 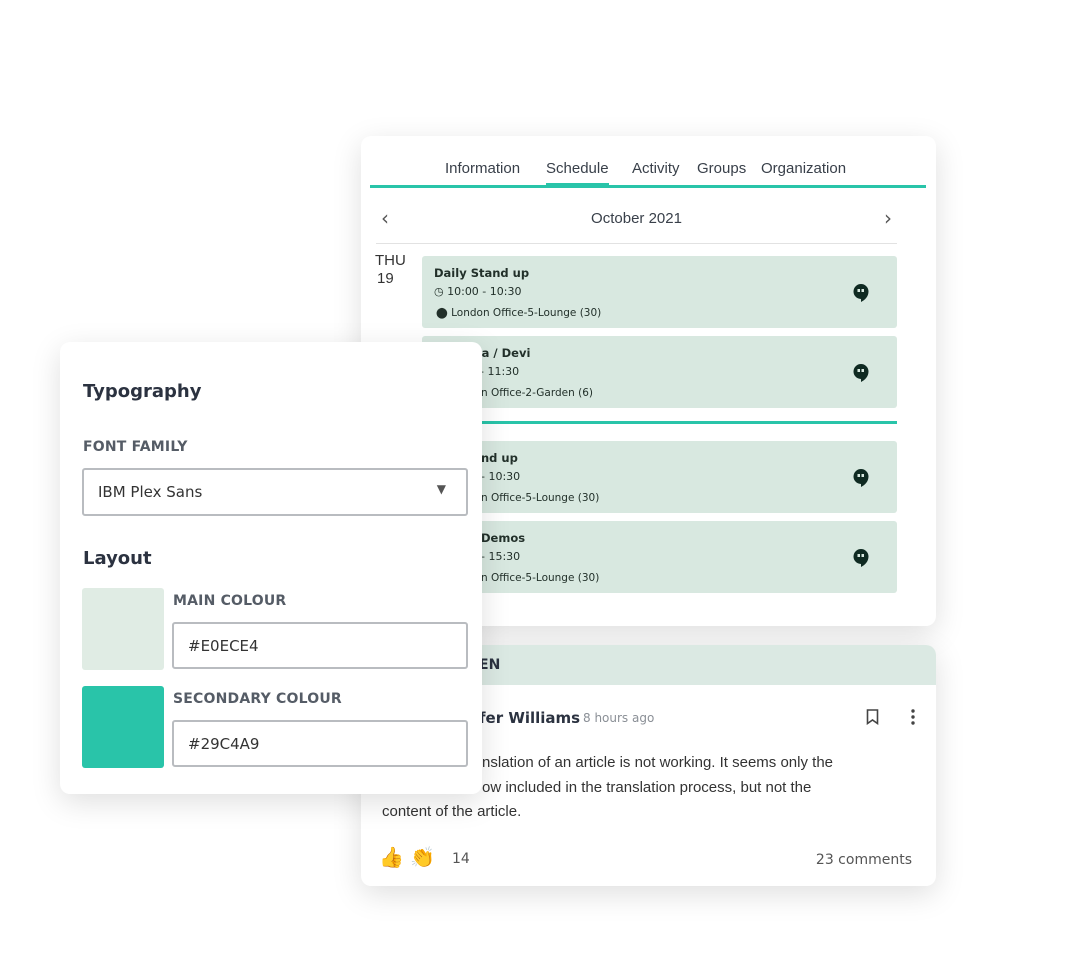 I want to click on month-label: October 2021, so click(x=636, y=218).